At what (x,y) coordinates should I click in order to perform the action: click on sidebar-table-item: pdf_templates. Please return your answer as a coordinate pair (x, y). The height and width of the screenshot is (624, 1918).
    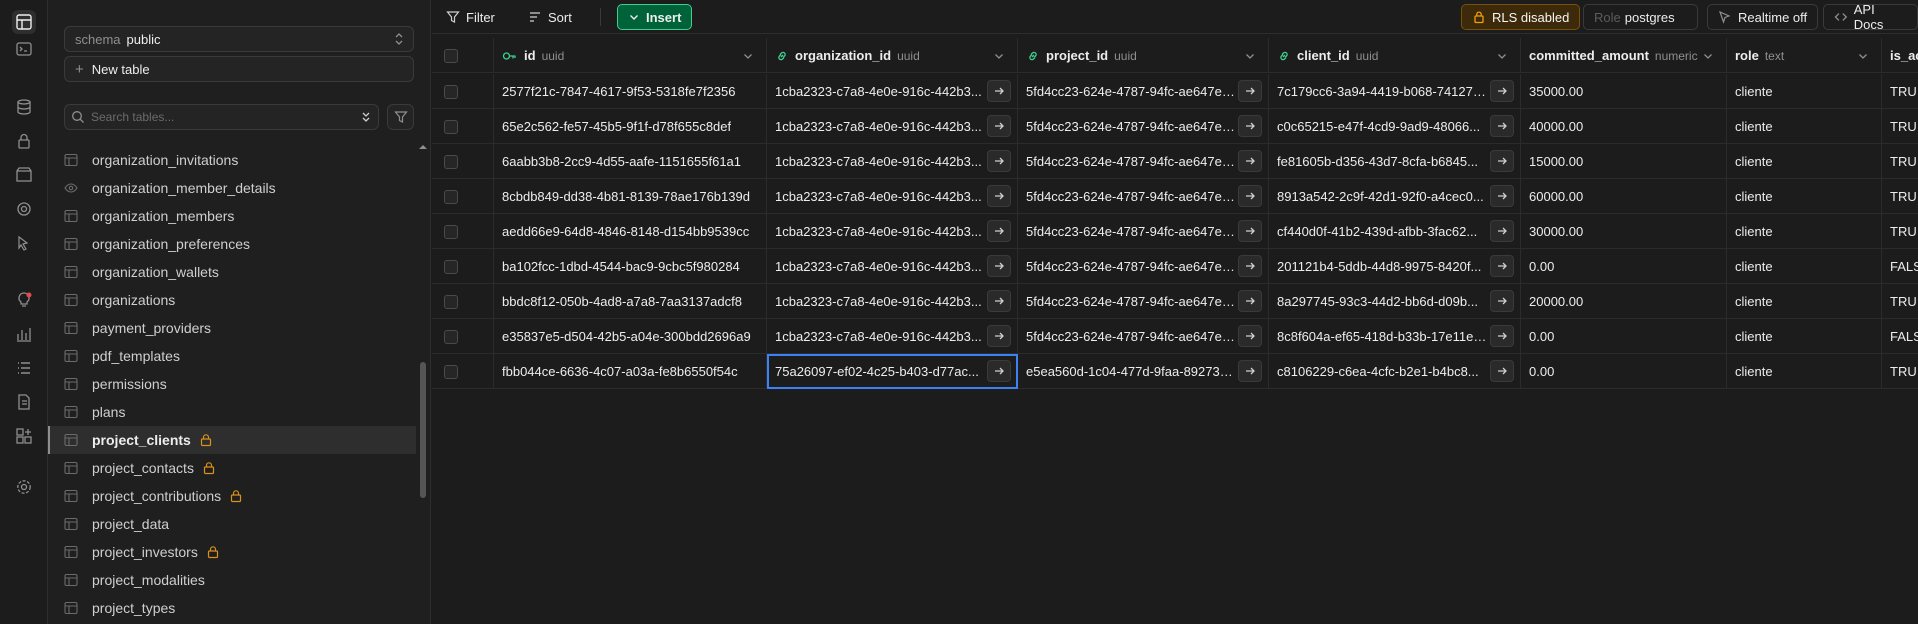
    Looking at the image, I should click on (232, 356).